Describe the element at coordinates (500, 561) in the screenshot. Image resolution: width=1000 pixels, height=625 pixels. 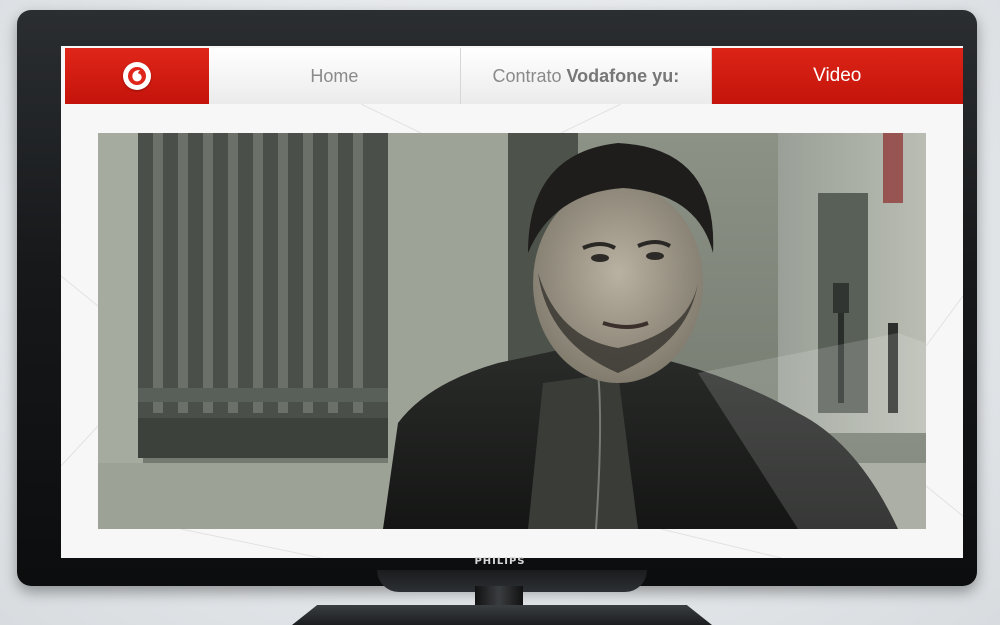
I see `tv-brand-label: PHILIPS` at that location.